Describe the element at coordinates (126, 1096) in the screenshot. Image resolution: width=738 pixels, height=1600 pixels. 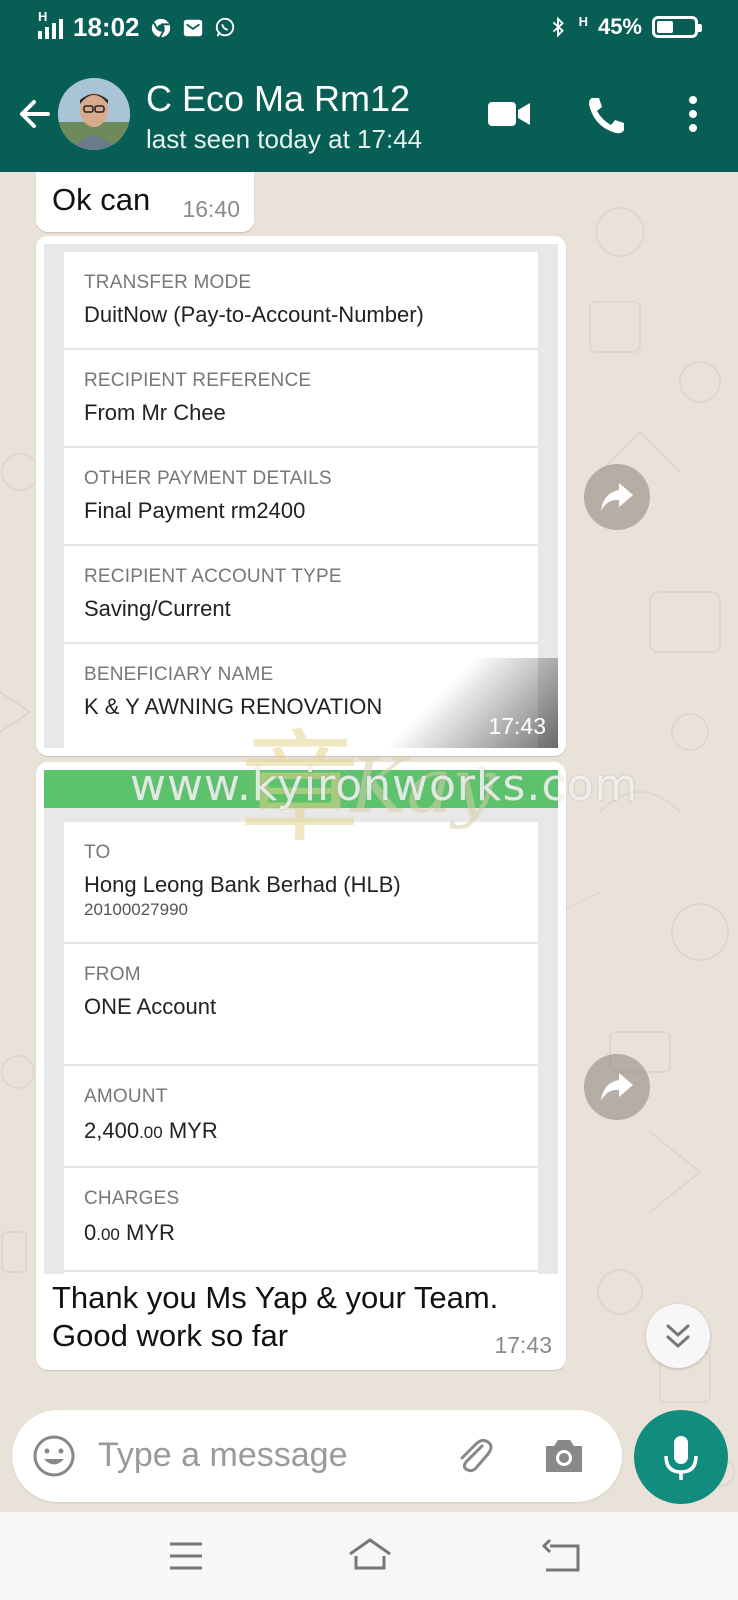
I see `field-label: AMOUNT` at that location.